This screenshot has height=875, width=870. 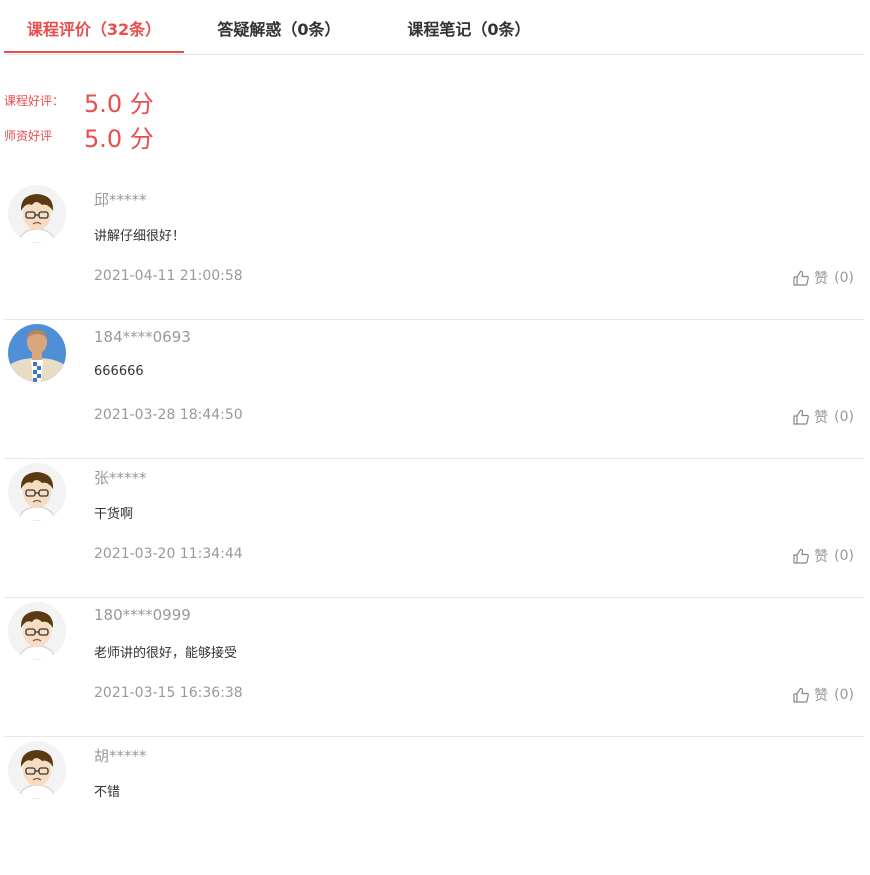 What do you see at coordinates (114, 514) in the screenshot?
I see `review-comment: 干货啊` at bounding box center [114, 514].